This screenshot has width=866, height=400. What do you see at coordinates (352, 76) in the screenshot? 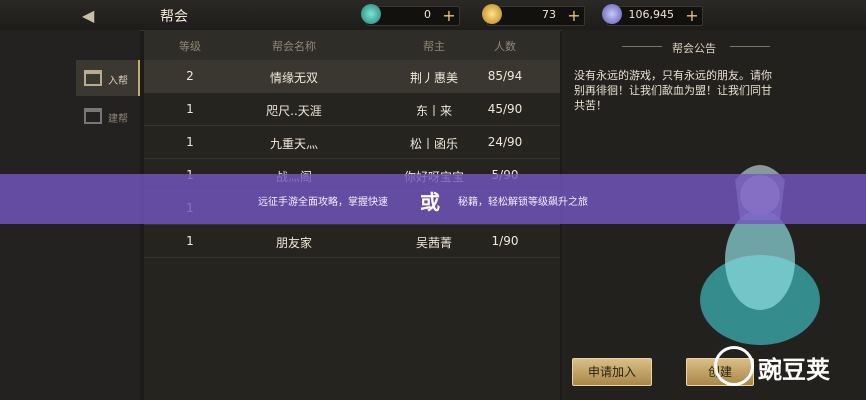
I see `table-row: 2 情缘无双 荆丿惠美 85/94` at bounding box center [352, 76].